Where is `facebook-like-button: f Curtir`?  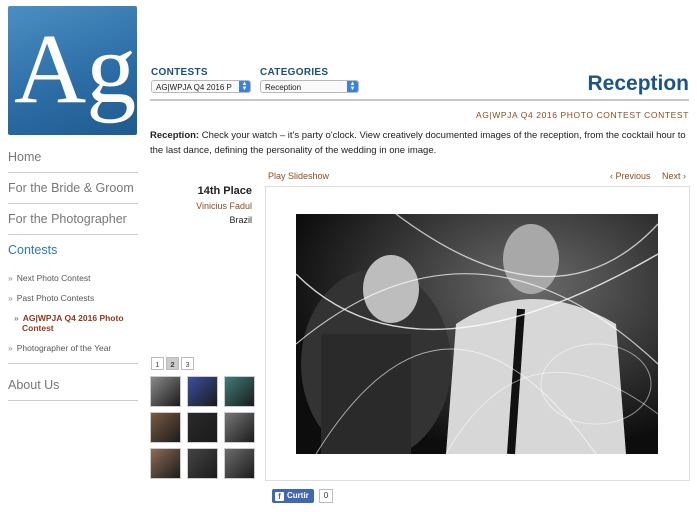
facebook-like-button: f Curtir is located at coordinates (293, 496).